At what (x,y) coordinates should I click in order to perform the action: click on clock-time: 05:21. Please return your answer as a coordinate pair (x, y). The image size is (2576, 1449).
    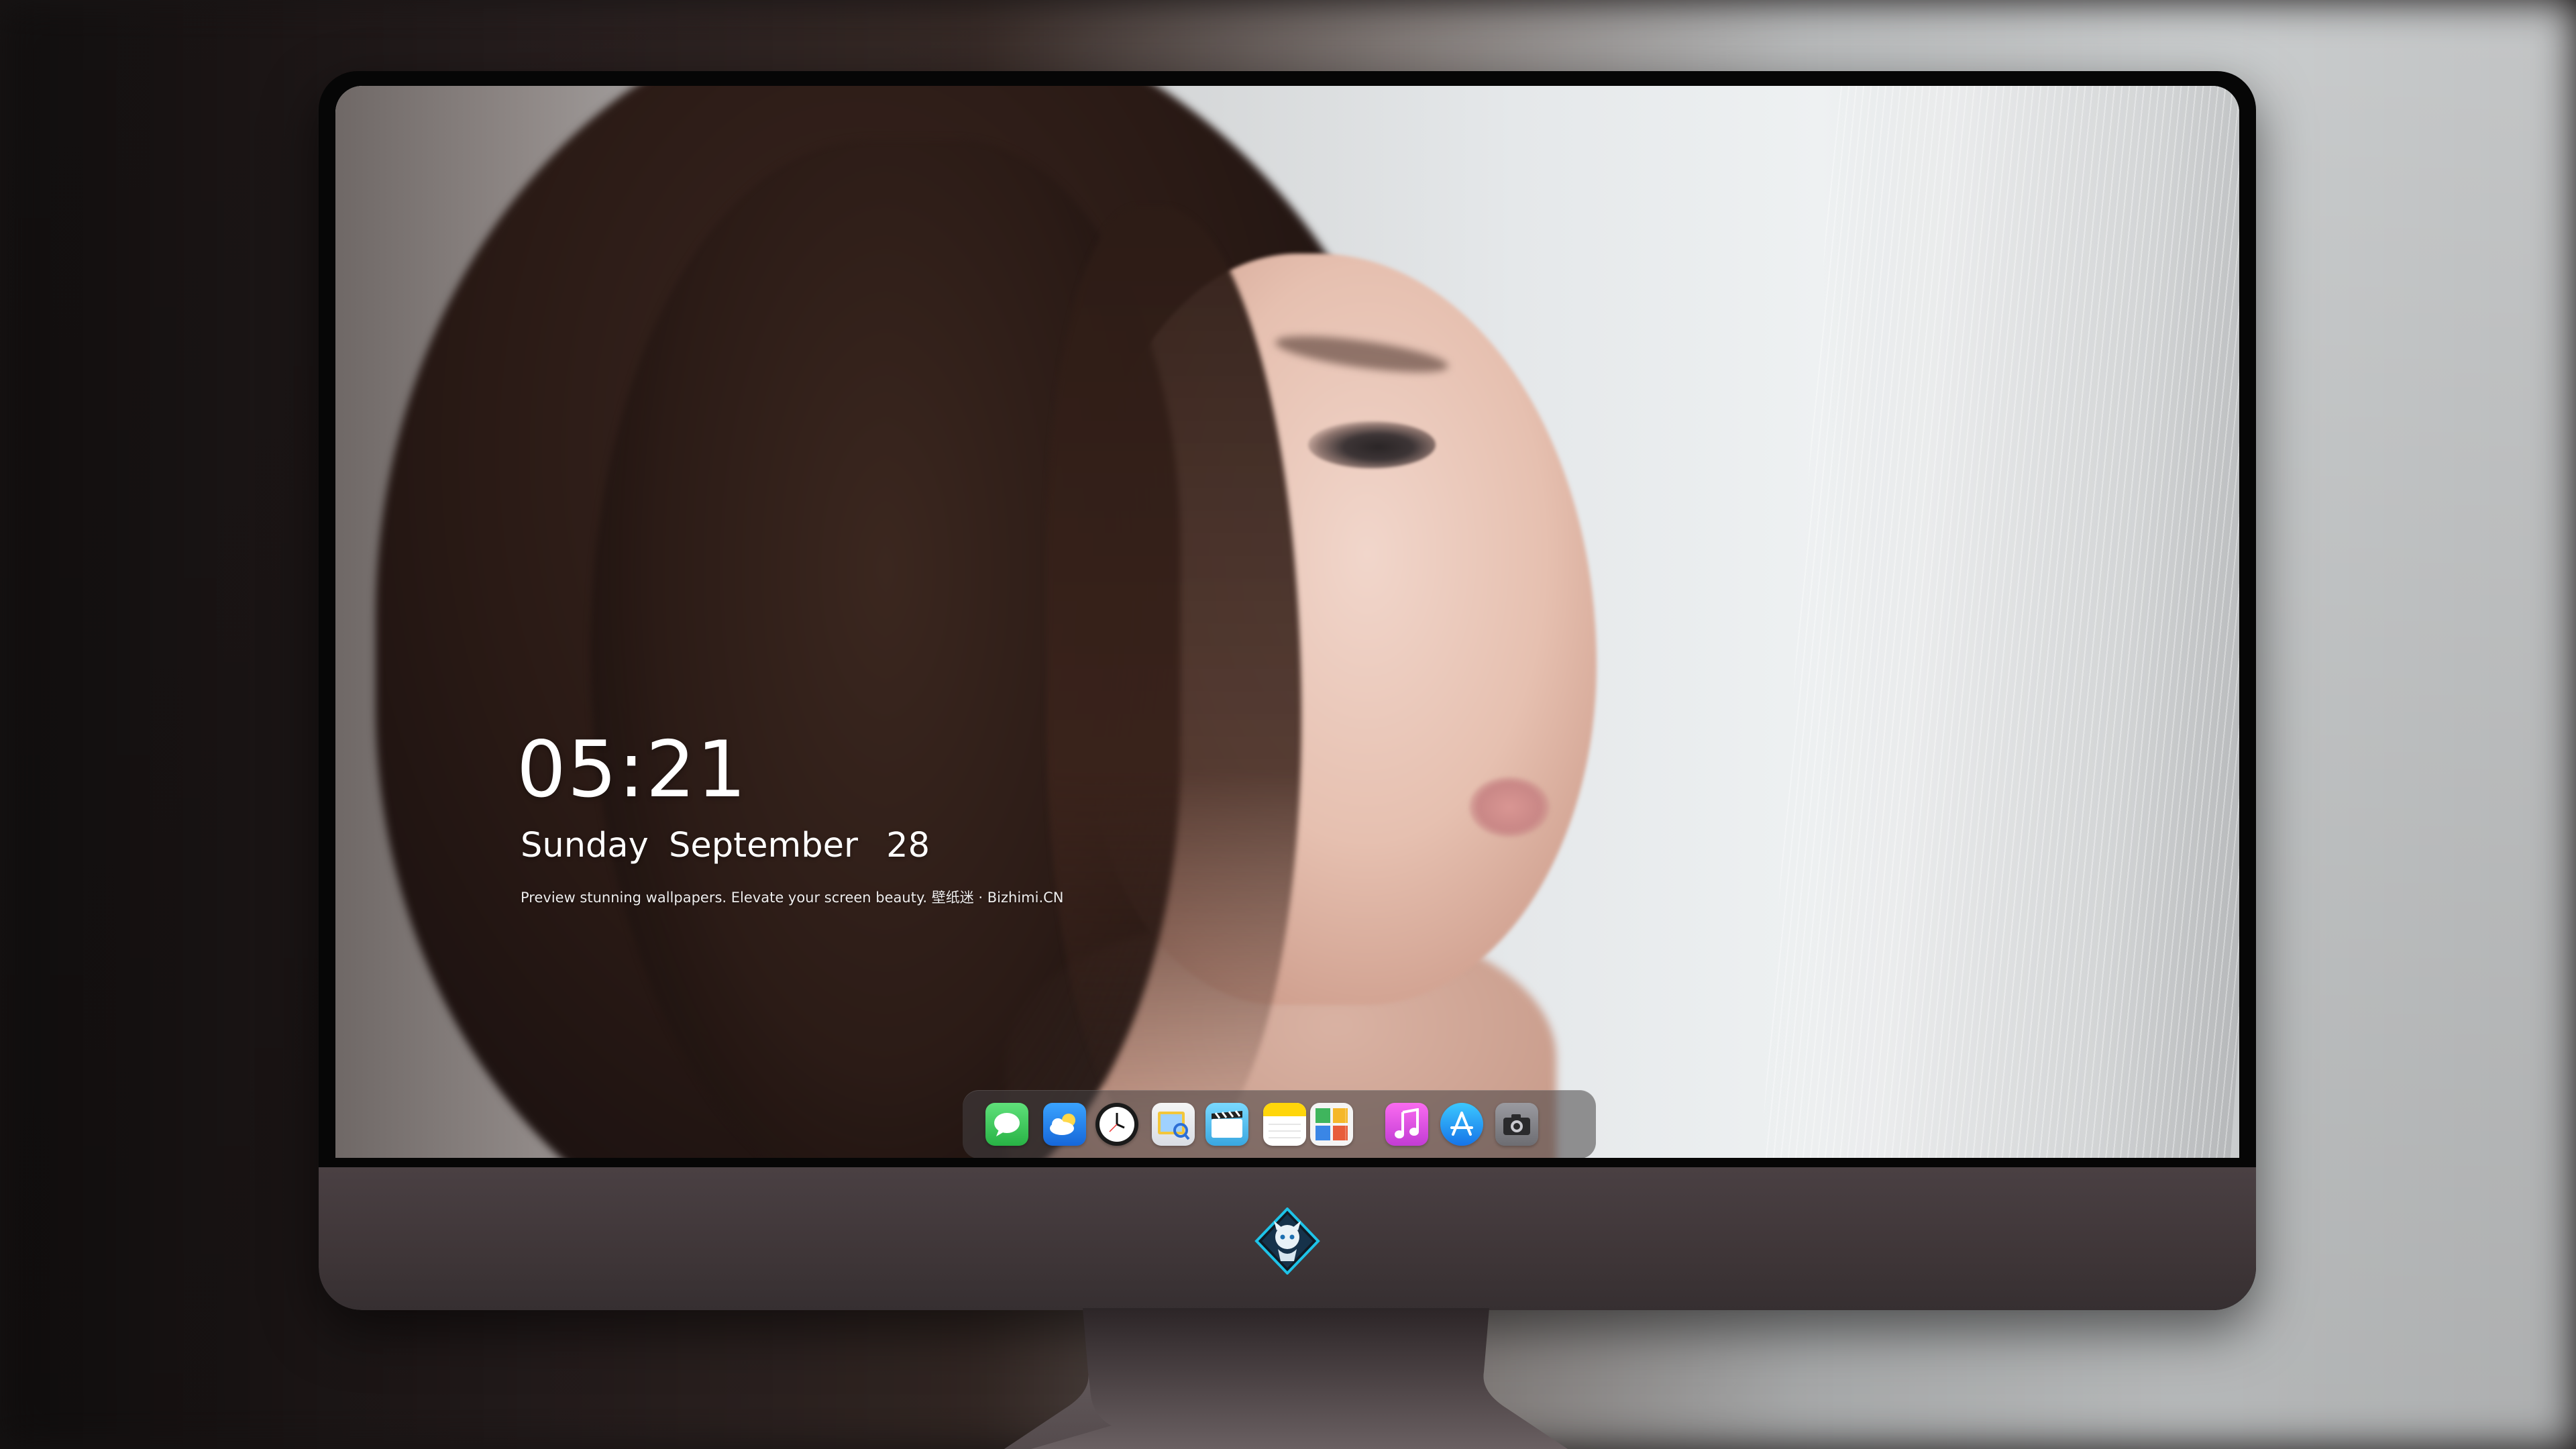
    Looking at the image, I should click on (632, 769).